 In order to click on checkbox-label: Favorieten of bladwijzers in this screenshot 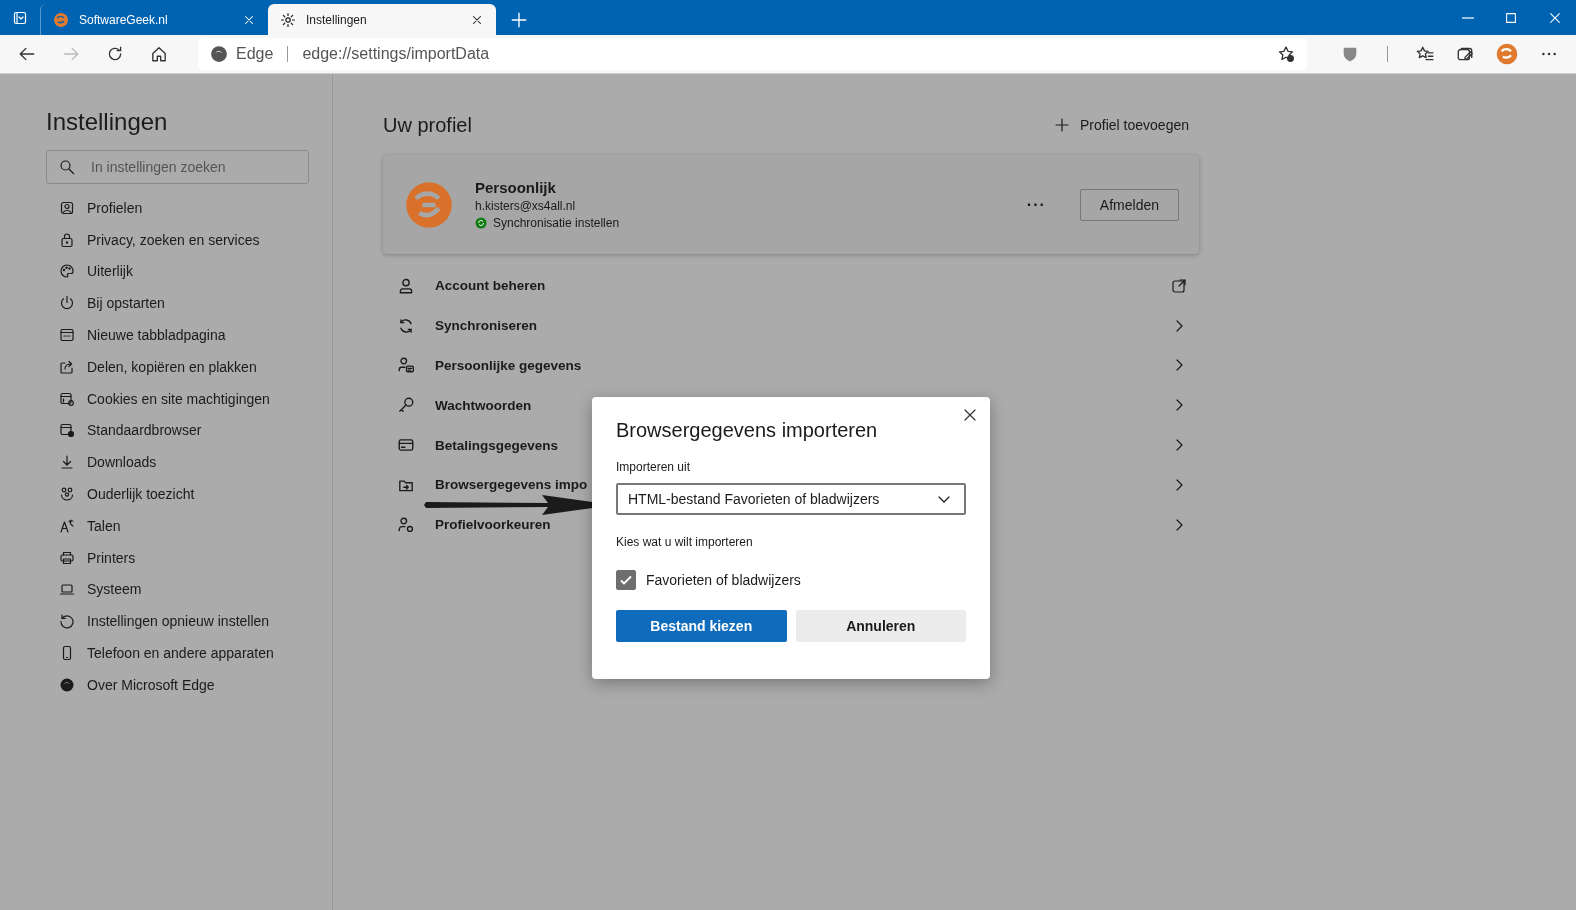, I will do `click(723, 580)`.